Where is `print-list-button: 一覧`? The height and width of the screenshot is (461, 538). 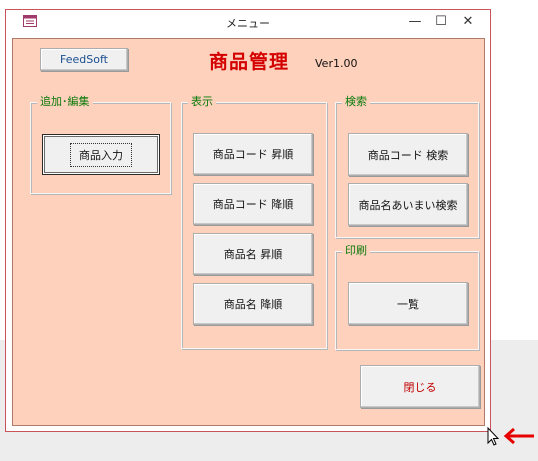 print-list-button: 一覧 is located at coordinates (408, 303).